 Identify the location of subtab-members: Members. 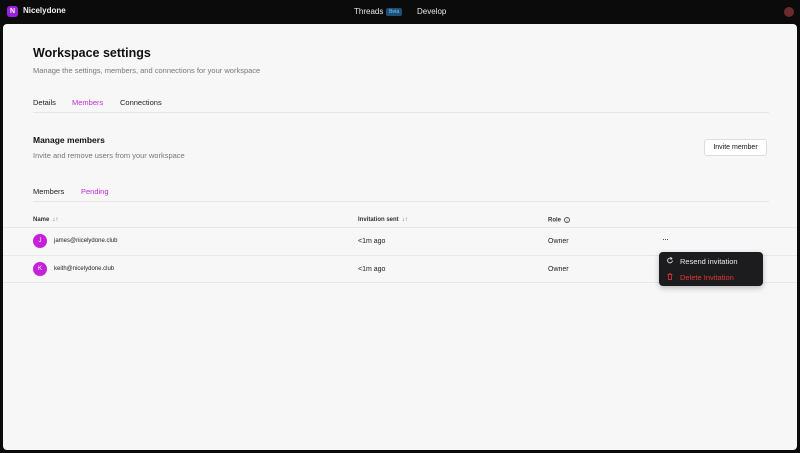
(48, 194).